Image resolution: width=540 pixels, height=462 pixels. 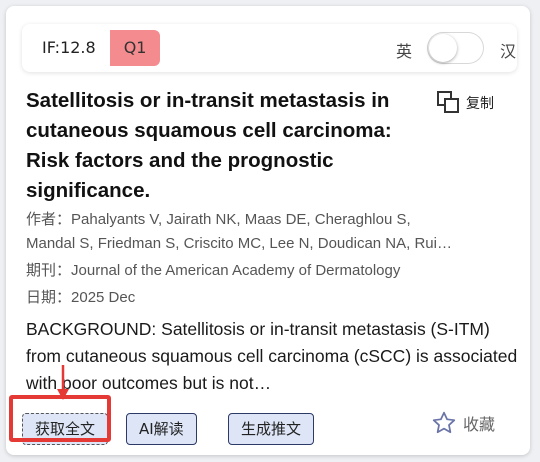 I want to click on copy-icon, so click(x=448, y=102).